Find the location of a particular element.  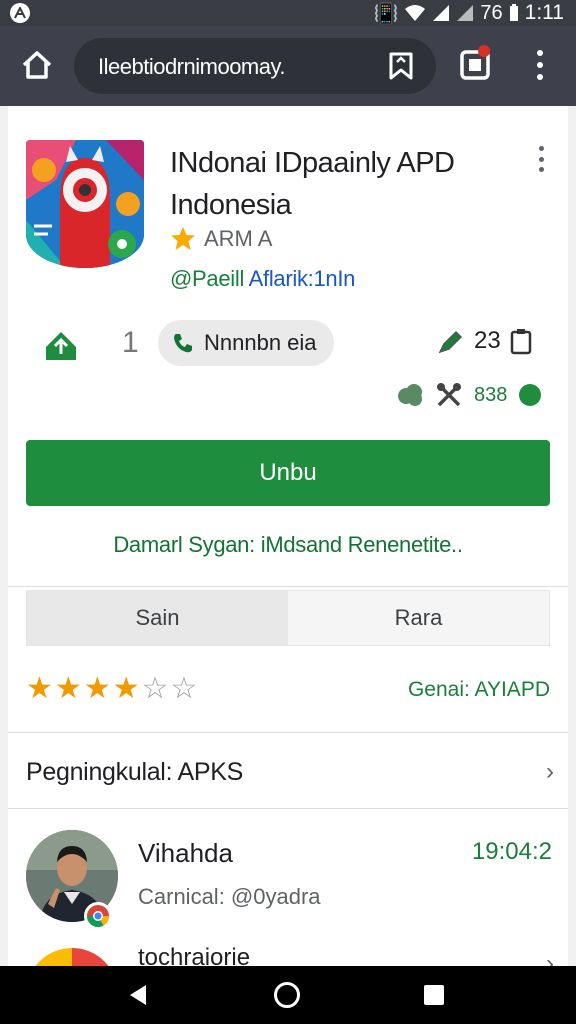

address-bar: Ileebtiodrnimoomay. is located at coordinates (255, 66).